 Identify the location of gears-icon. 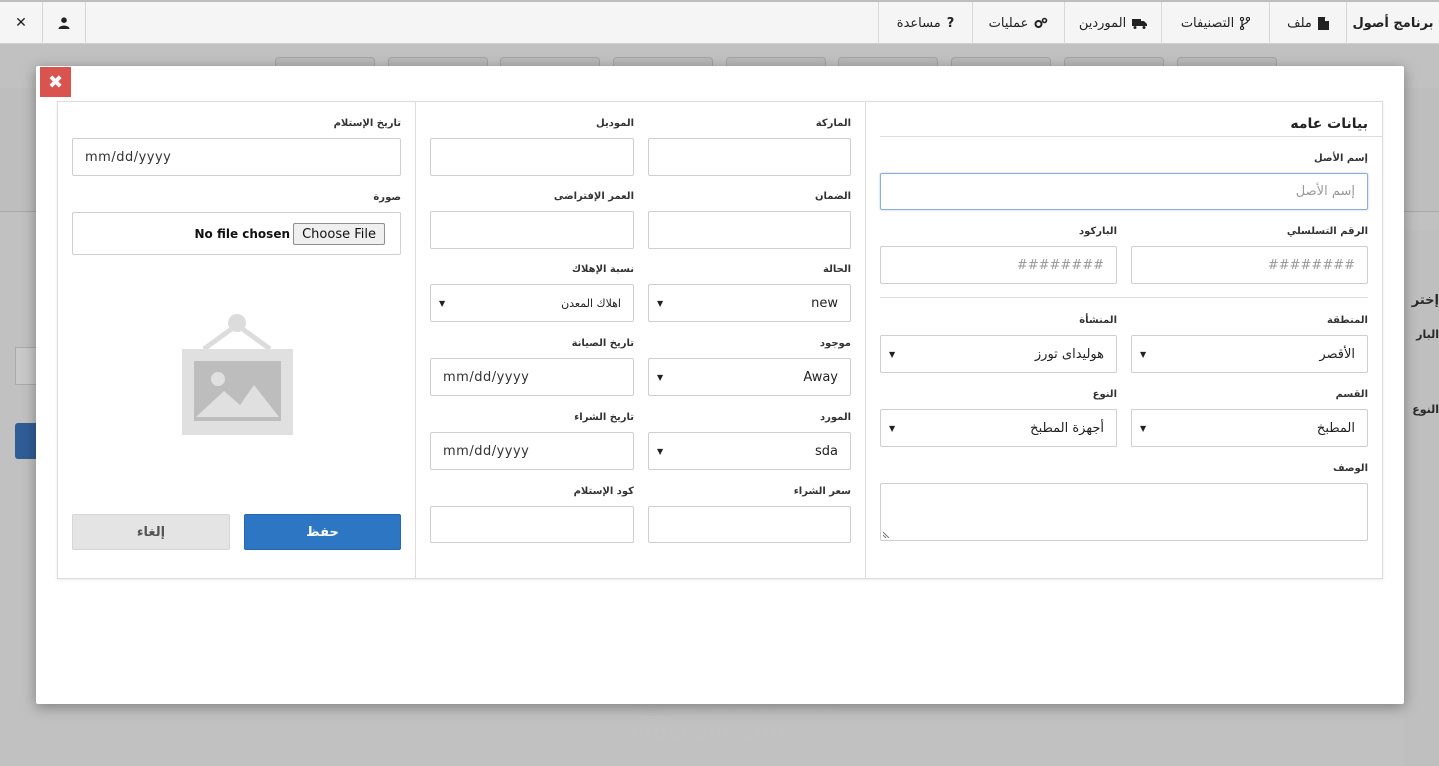
(1041, 22).